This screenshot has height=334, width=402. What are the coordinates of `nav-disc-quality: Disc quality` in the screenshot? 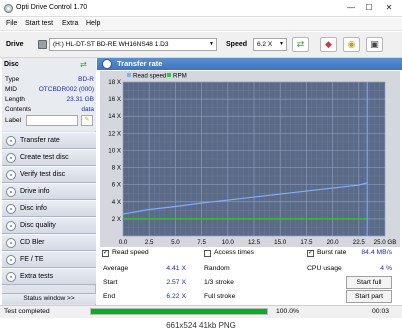 It's located at (49, 225).